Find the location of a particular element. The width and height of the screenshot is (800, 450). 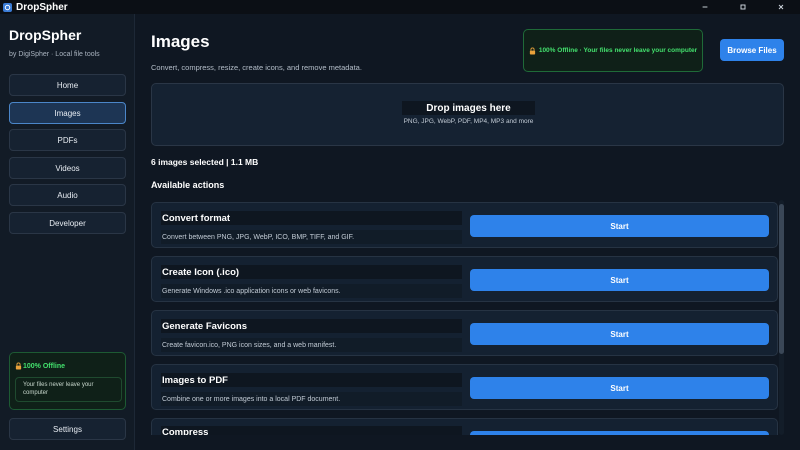

app-logo-icon is located at coordinates (7, 7).